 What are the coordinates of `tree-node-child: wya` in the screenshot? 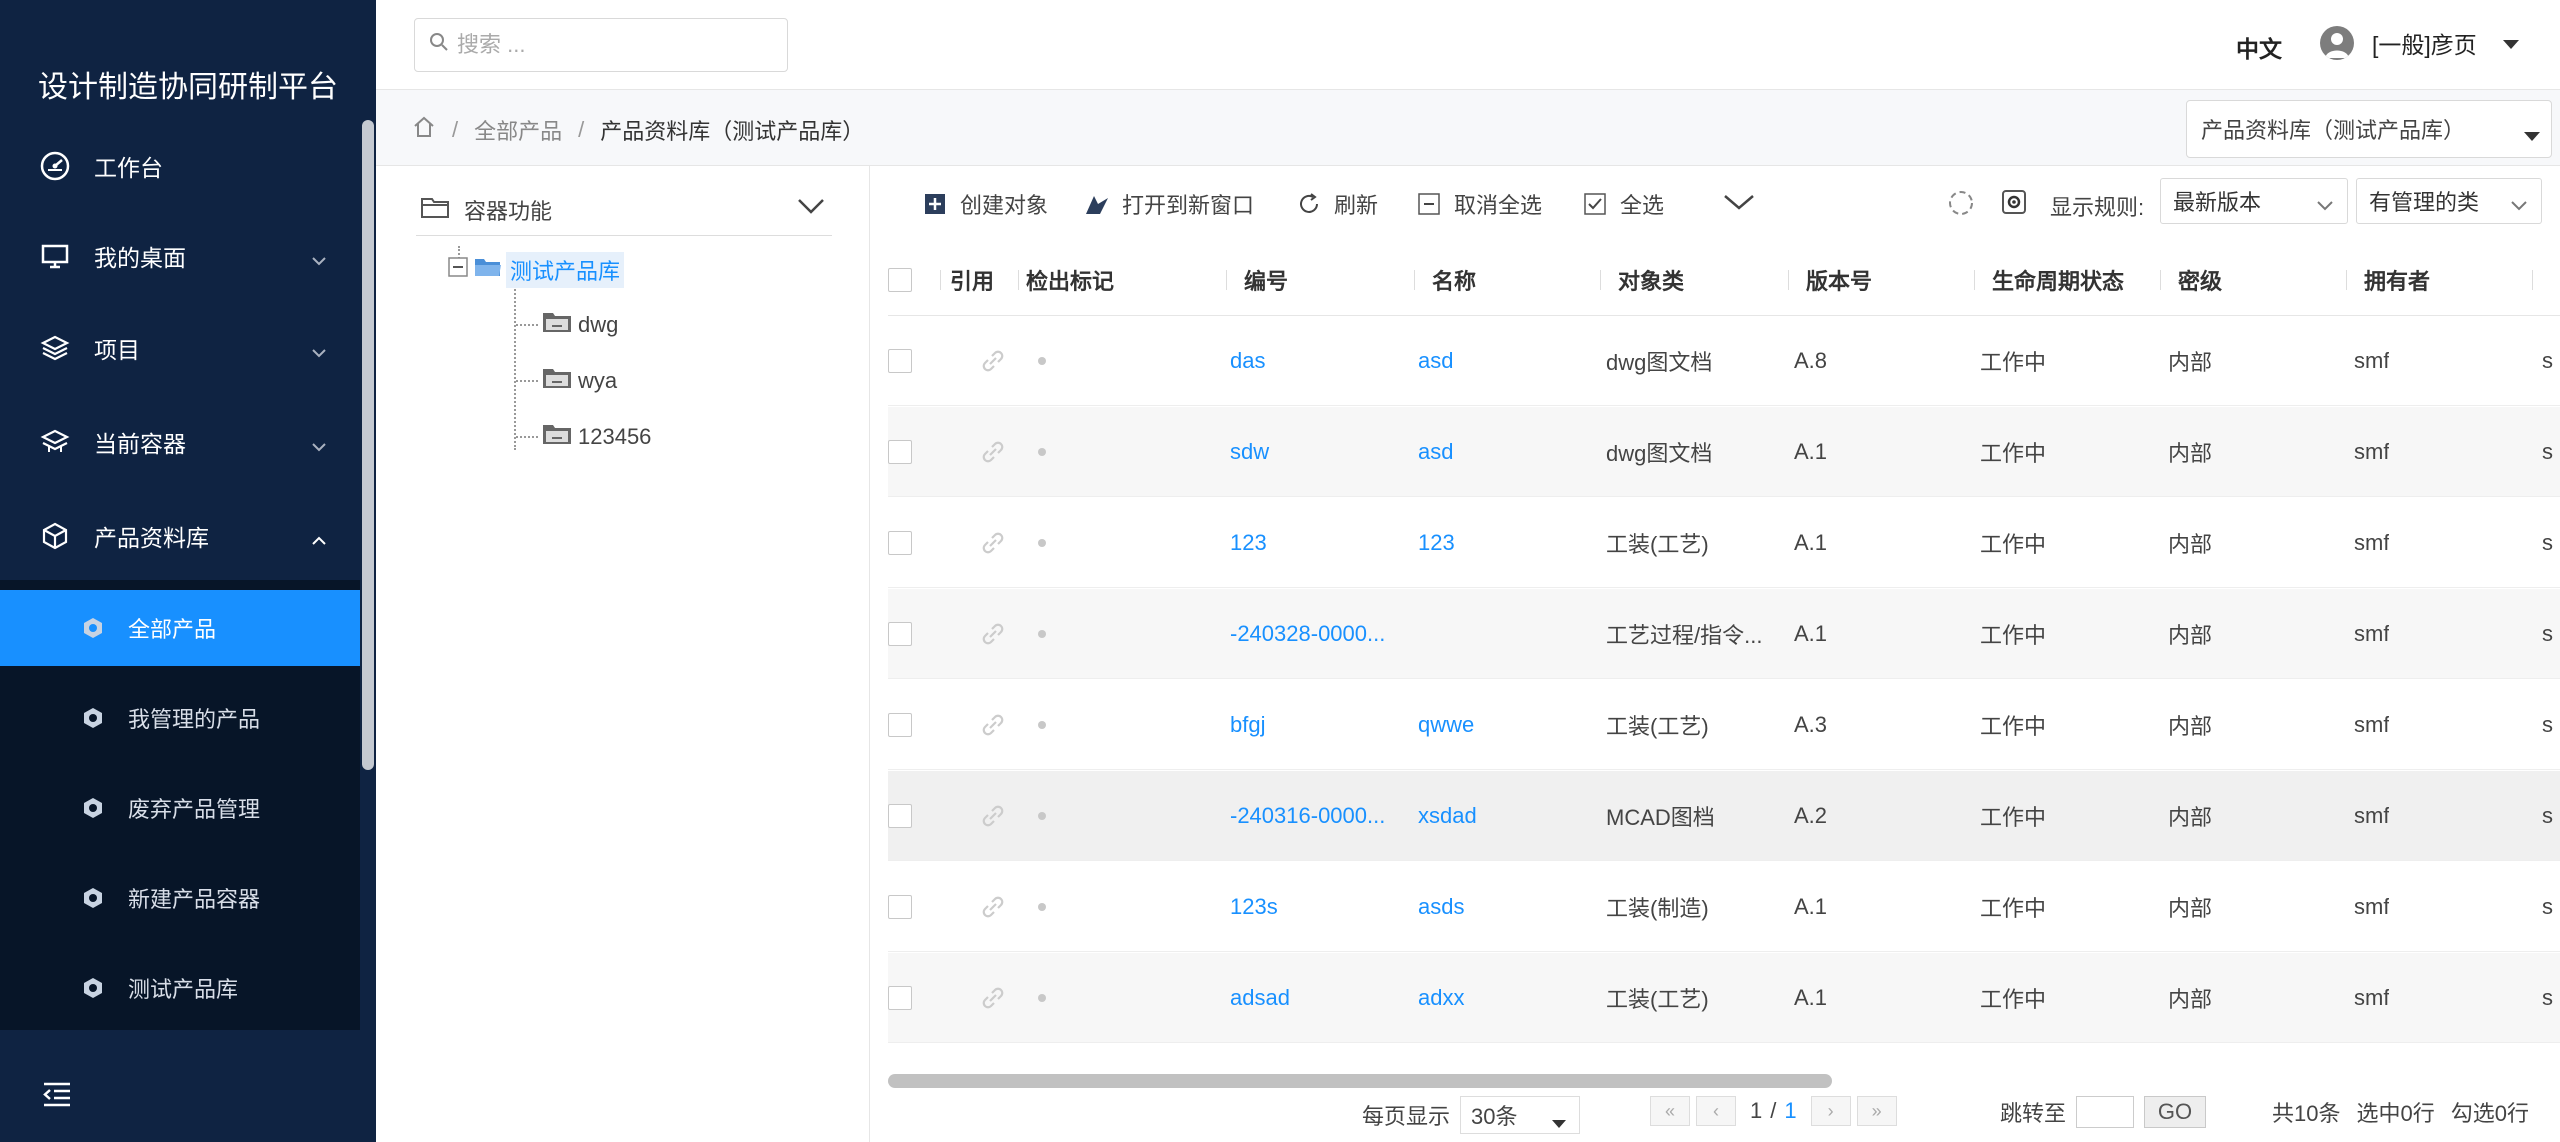 It's located at (579, 381).